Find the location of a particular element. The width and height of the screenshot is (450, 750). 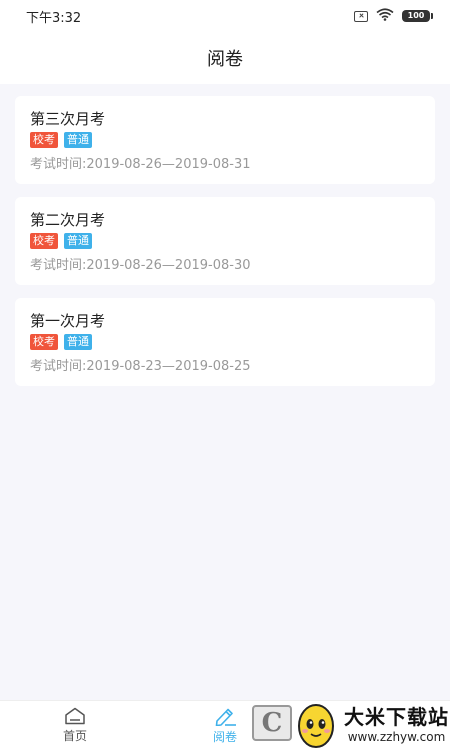

tab-review-label: 阅卷 is located at coordinates (224, 737).